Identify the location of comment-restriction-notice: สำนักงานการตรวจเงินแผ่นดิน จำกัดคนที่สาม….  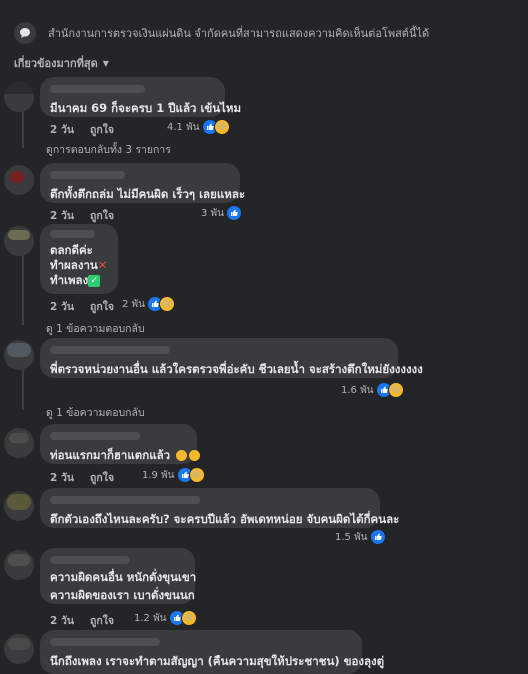
(266, 33).